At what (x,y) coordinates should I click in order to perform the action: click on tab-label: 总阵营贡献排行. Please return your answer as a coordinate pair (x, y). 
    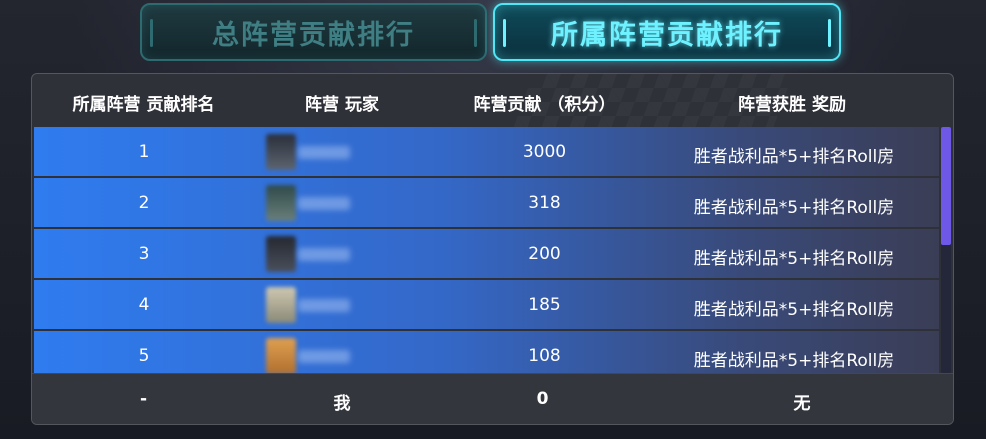
    Looking at the image, I should click on (313, 35).